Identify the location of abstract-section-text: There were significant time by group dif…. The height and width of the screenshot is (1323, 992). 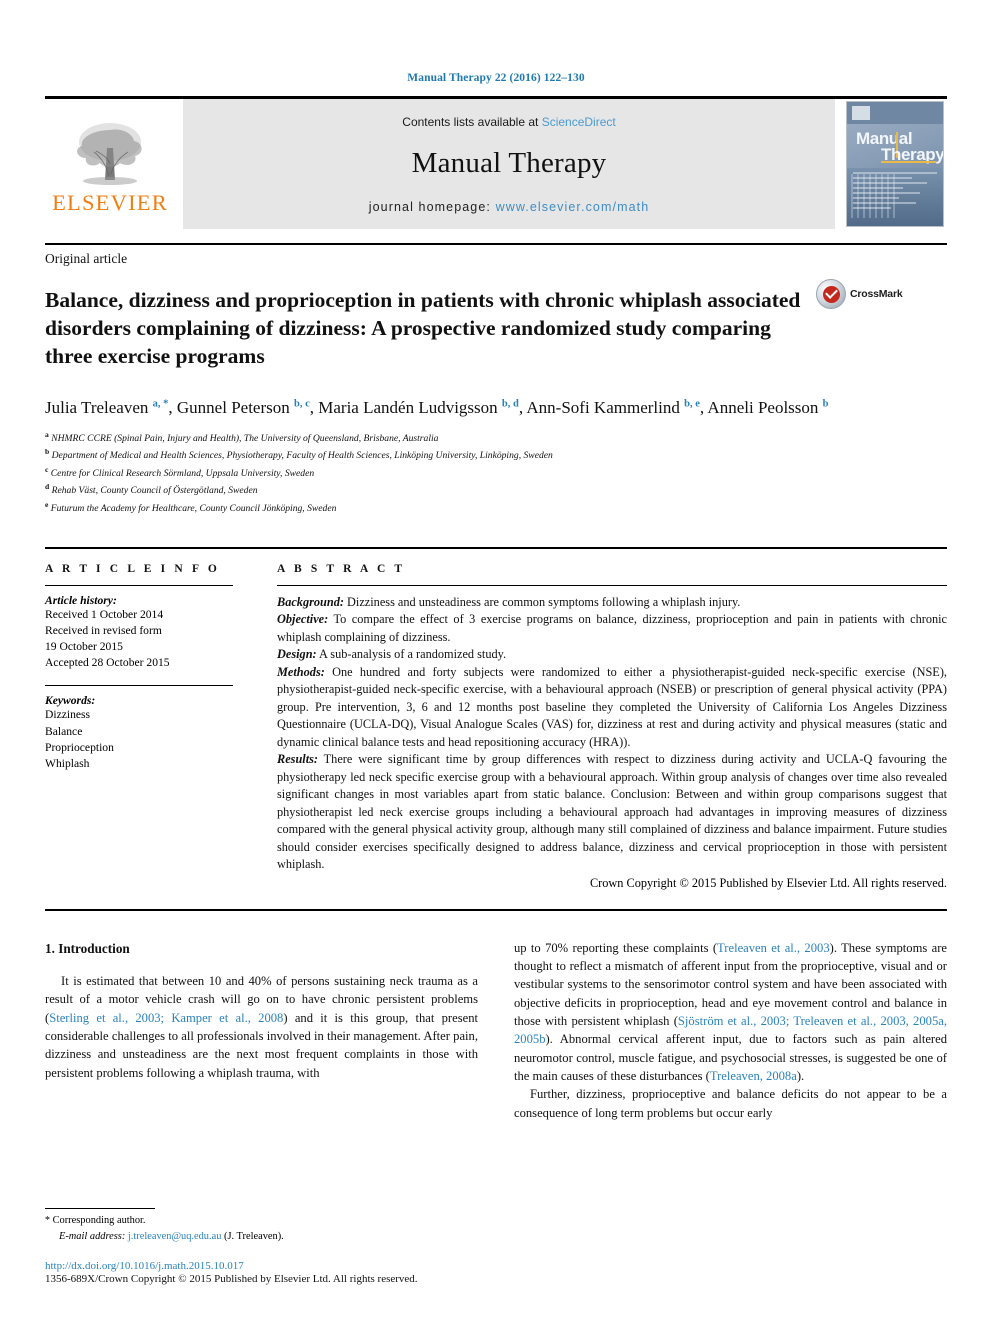
(612, 812).